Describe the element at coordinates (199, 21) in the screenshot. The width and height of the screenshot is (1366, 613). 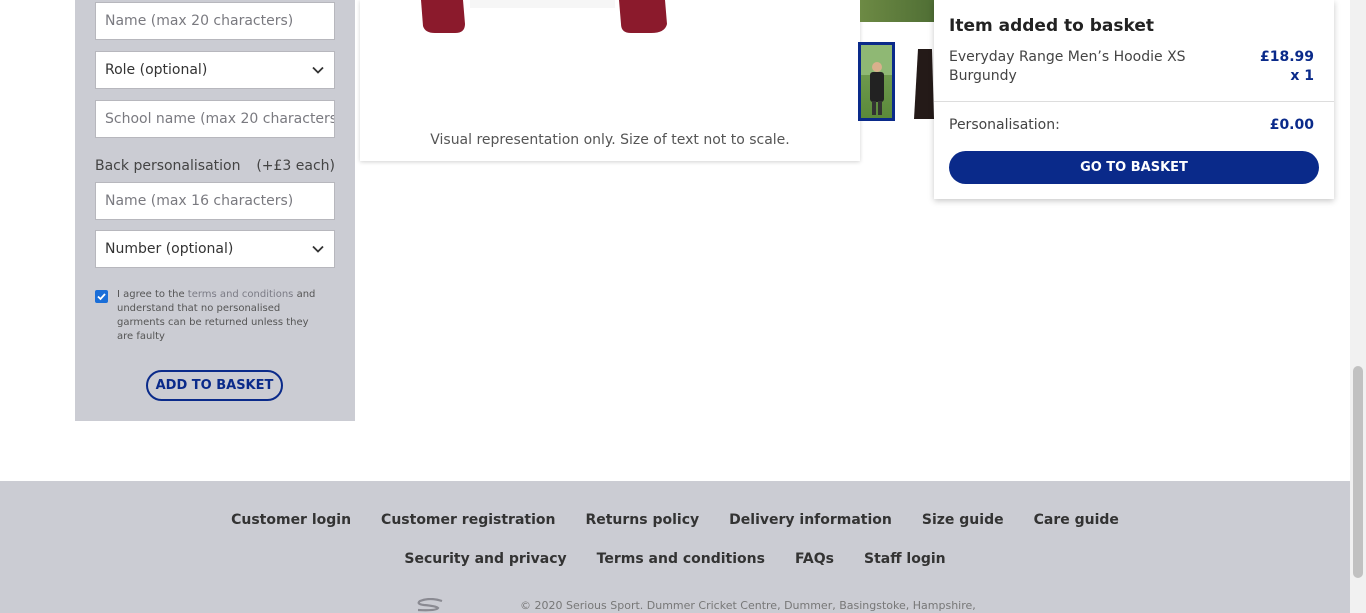
I see `front-name-placeholder: Name (max 20 characters)` at that location.